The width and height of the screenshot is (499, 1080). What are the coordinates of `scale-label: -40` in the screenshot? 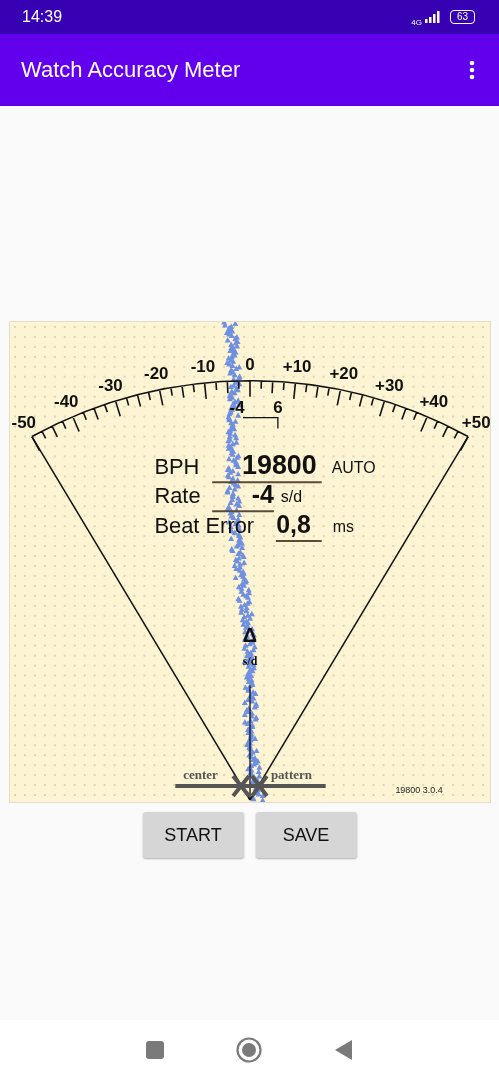 It's located at (65, 402).